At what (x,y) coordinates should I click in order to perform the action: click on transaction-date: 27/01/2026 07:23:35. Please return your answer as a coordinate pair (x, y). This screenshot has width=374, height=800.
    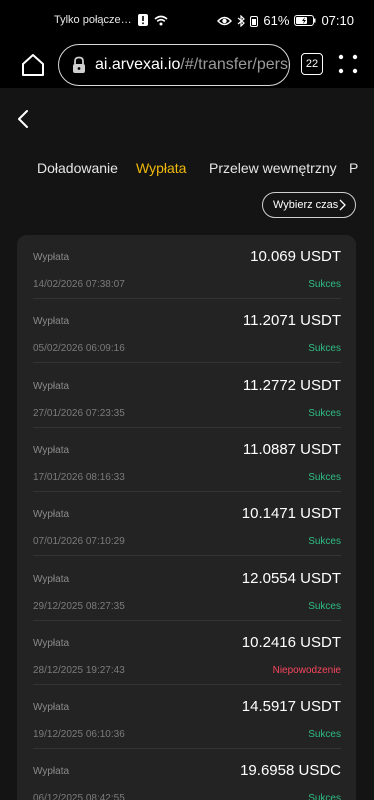
    Looking at the image, I should click on (79, 413).